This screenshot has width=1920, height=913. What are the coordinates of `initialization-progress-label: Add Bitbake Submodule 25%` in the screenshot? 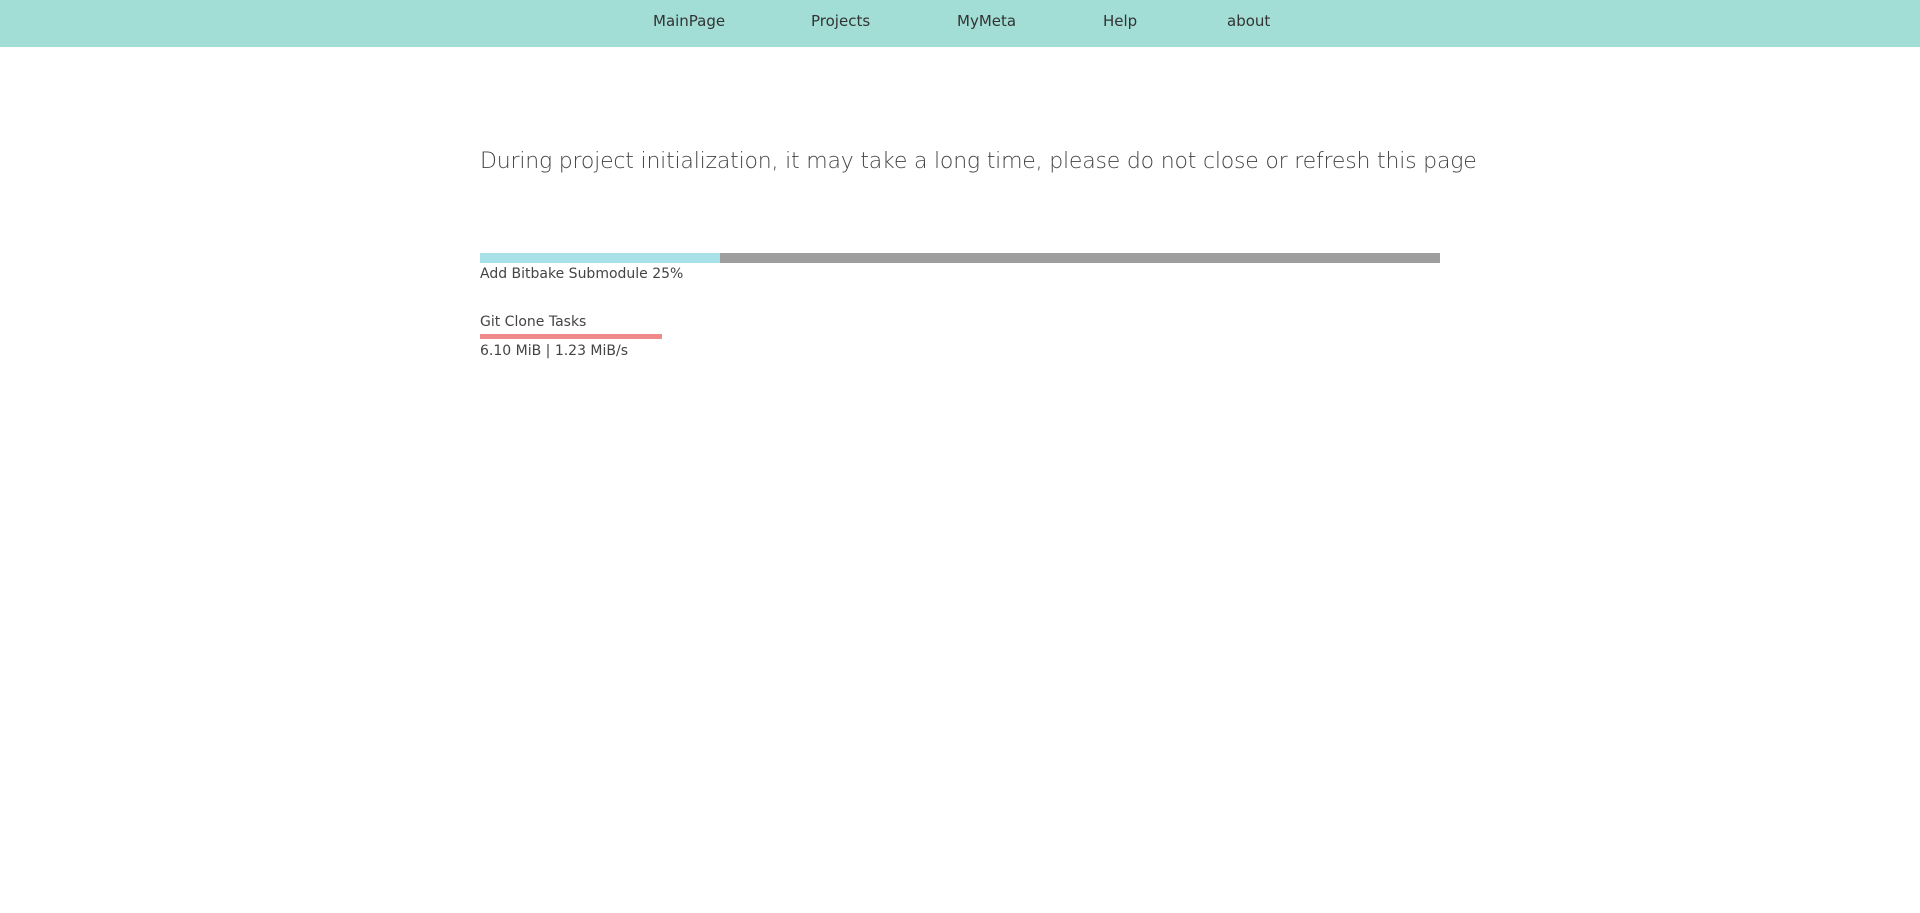 It's located at (582, 274).